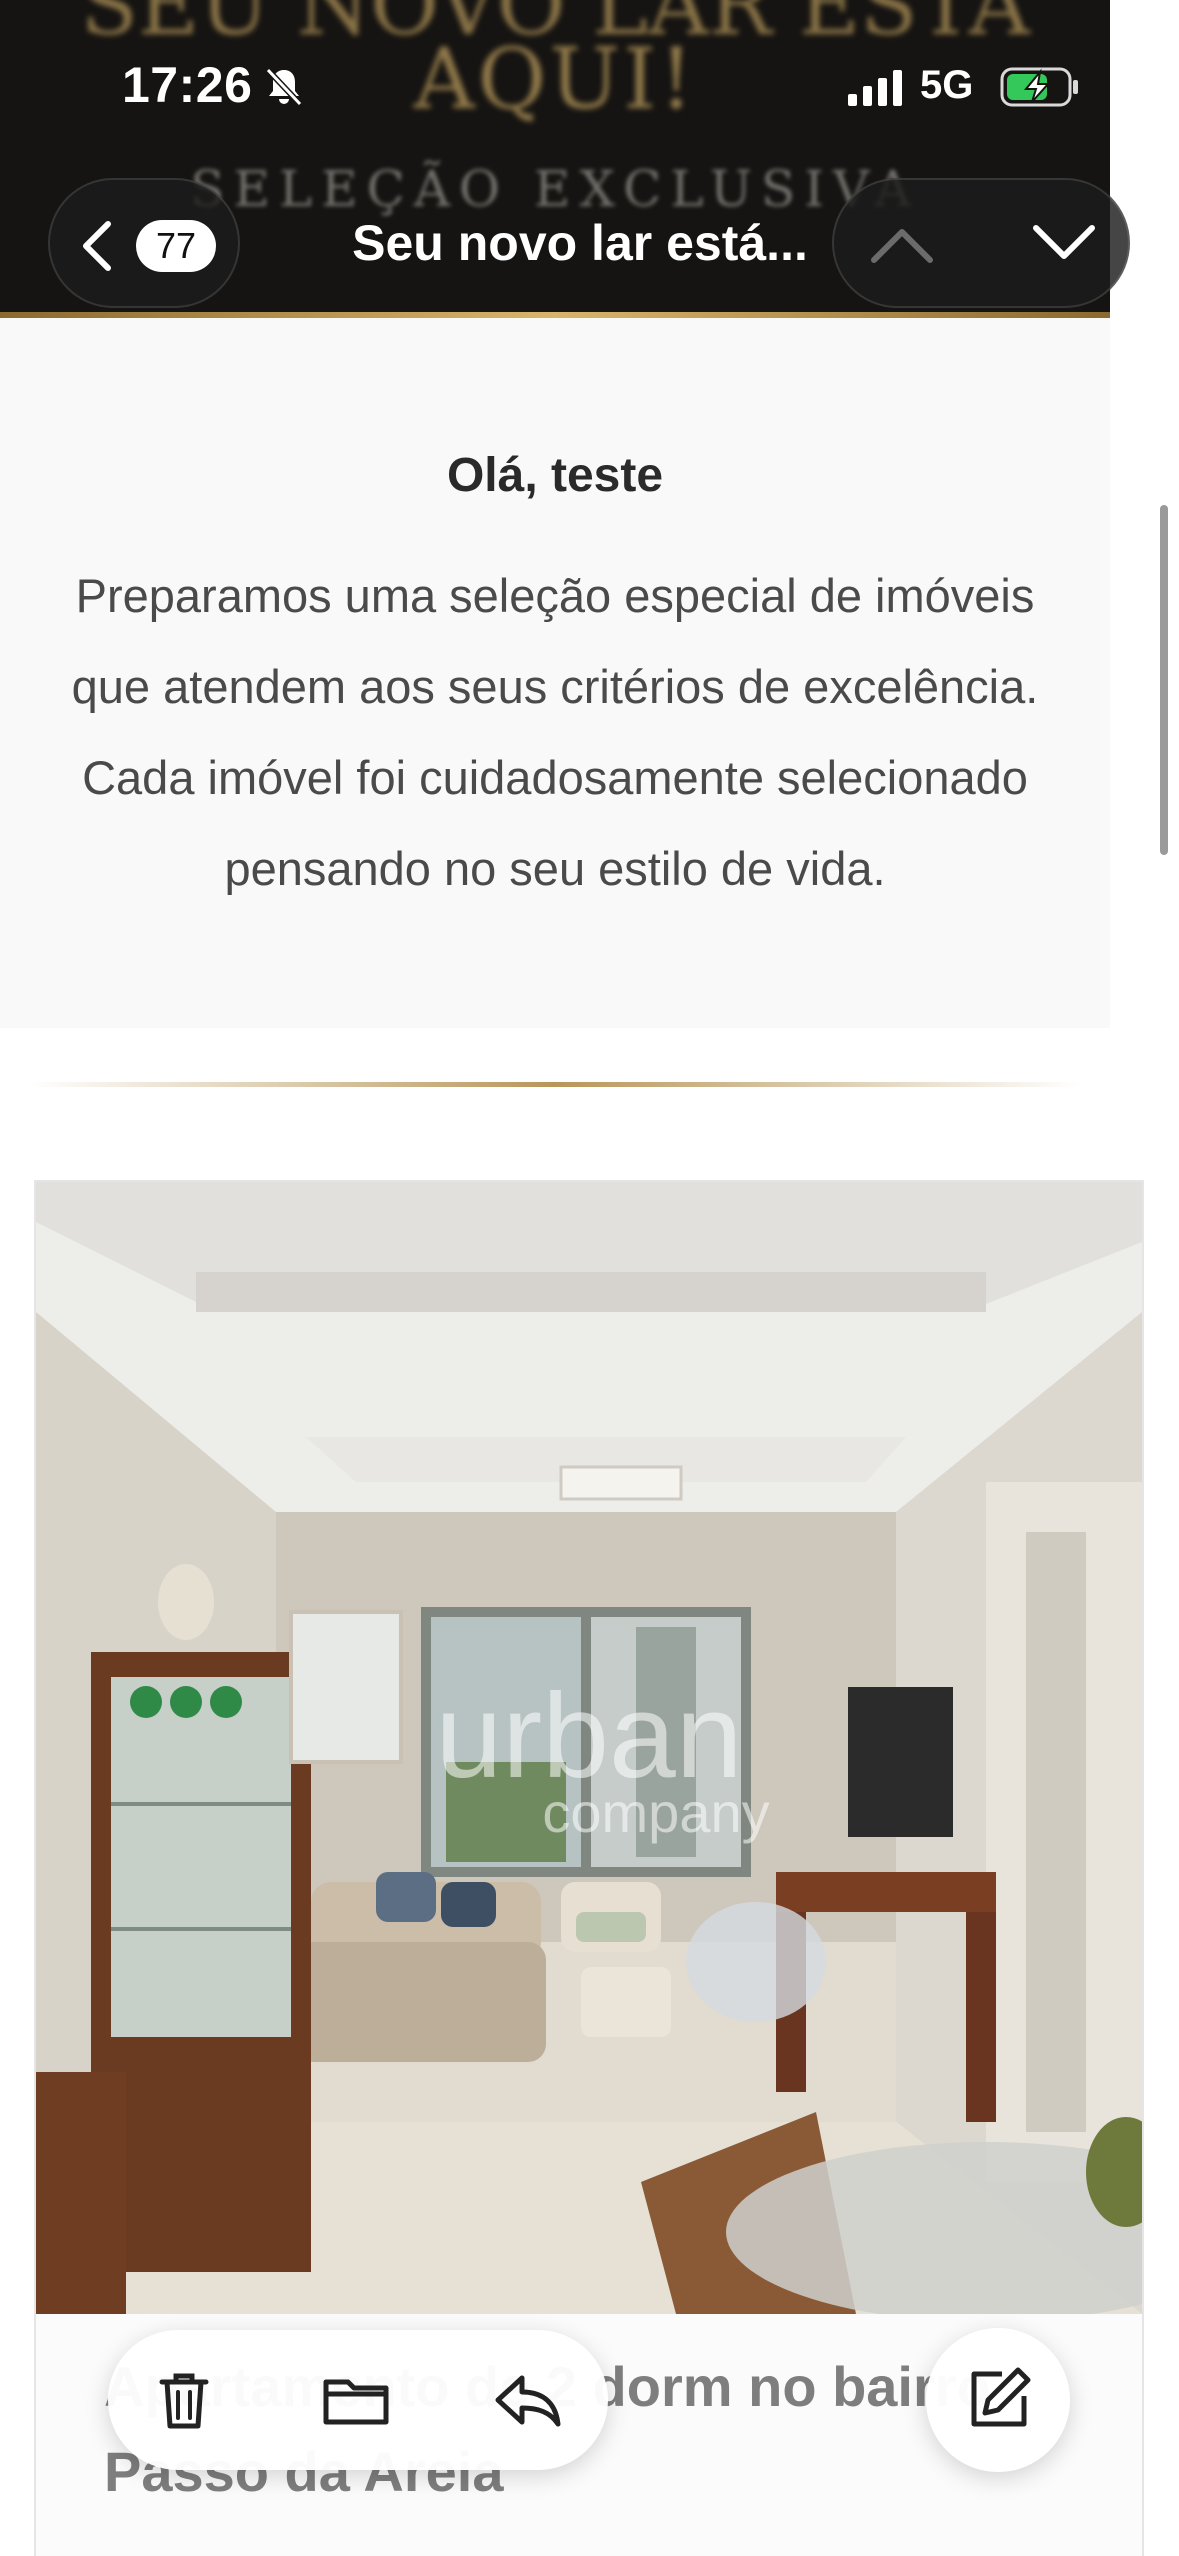 This screenshot has height=2556, width=1179. I want to click on battery-charging-icon, so click(1039, 87).